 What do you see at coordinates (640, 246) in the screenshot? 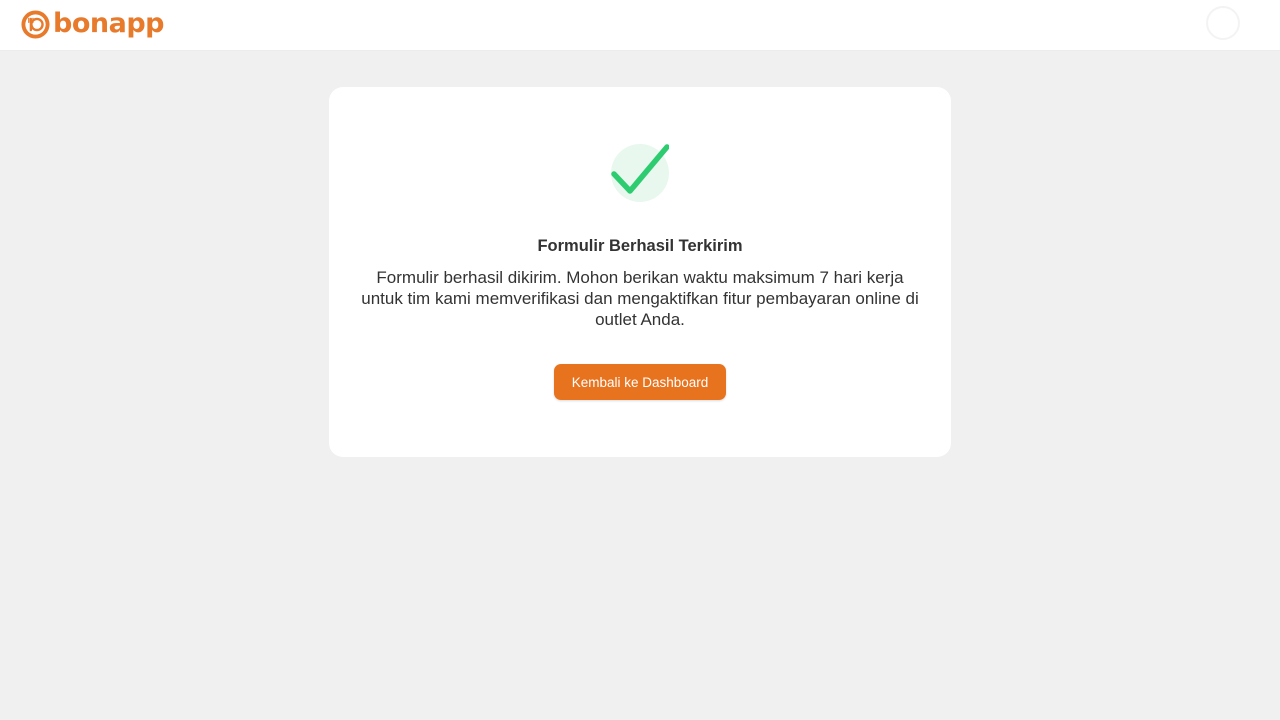
I see `success-title: Formulir Berhasil Terkirim` at bounding box center [640, 246].